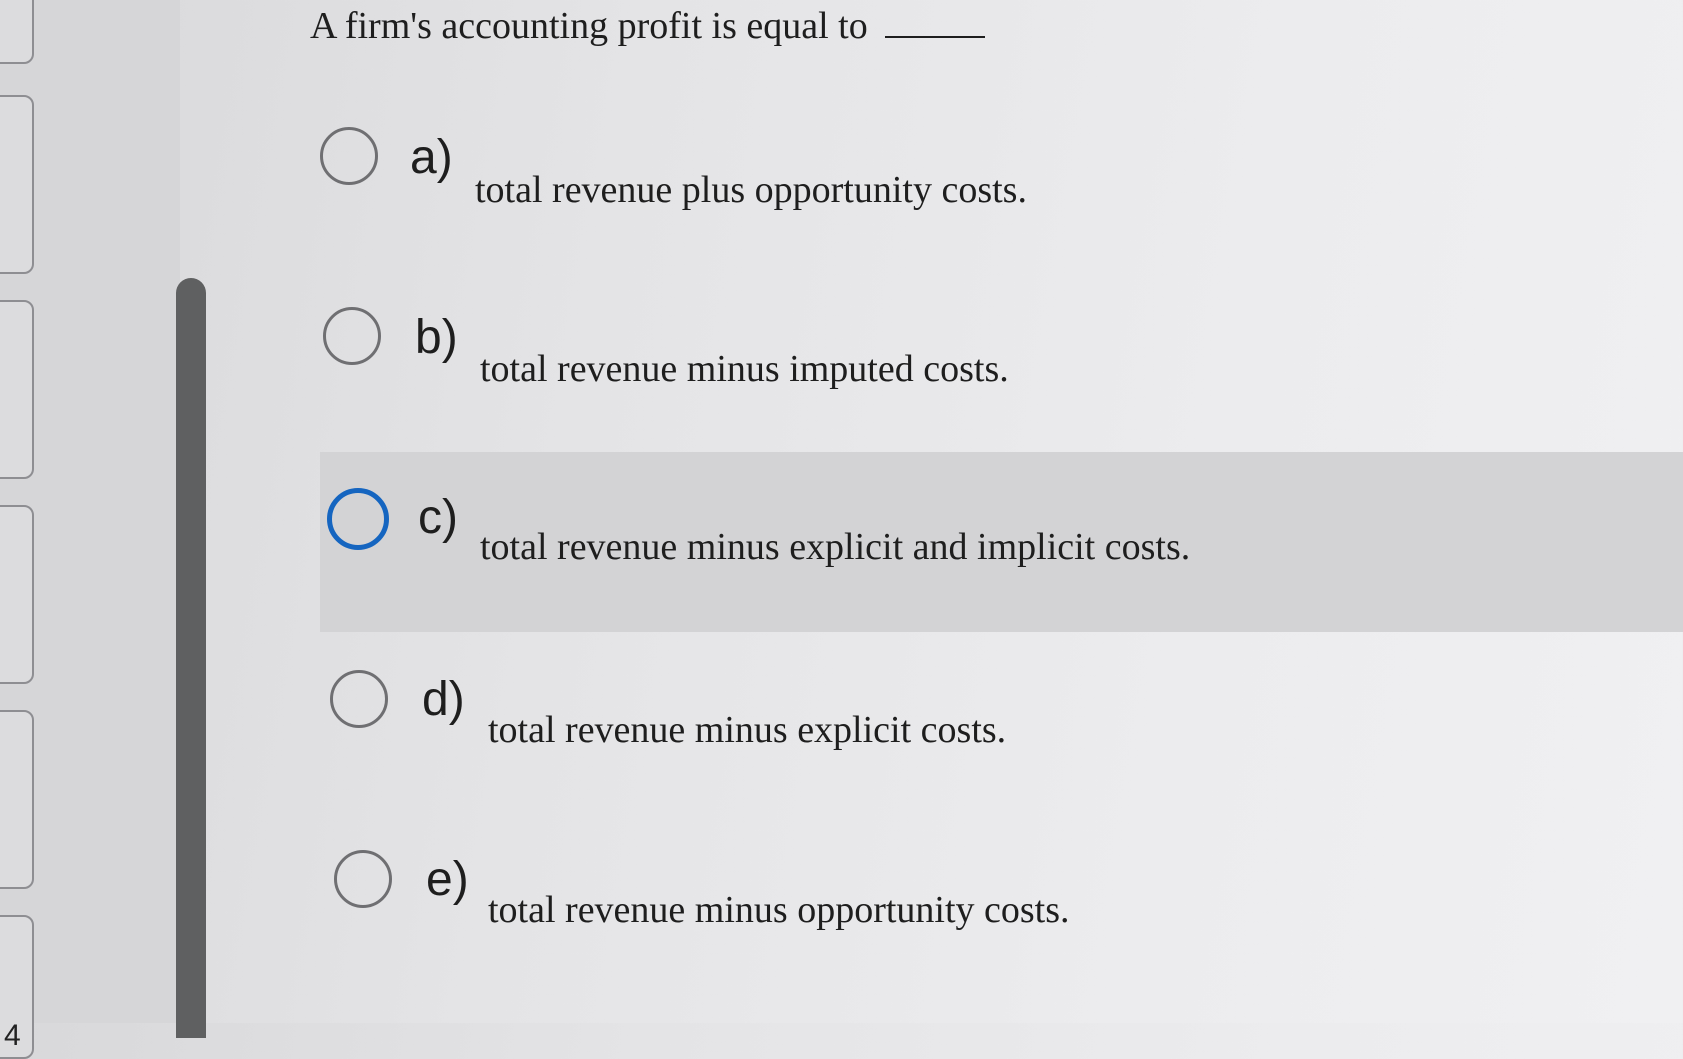 The height and width of the screenshot is (1059, 1683). I want to click on question-prompt: A firm's accounting profit is equal to, so click(648, 25).